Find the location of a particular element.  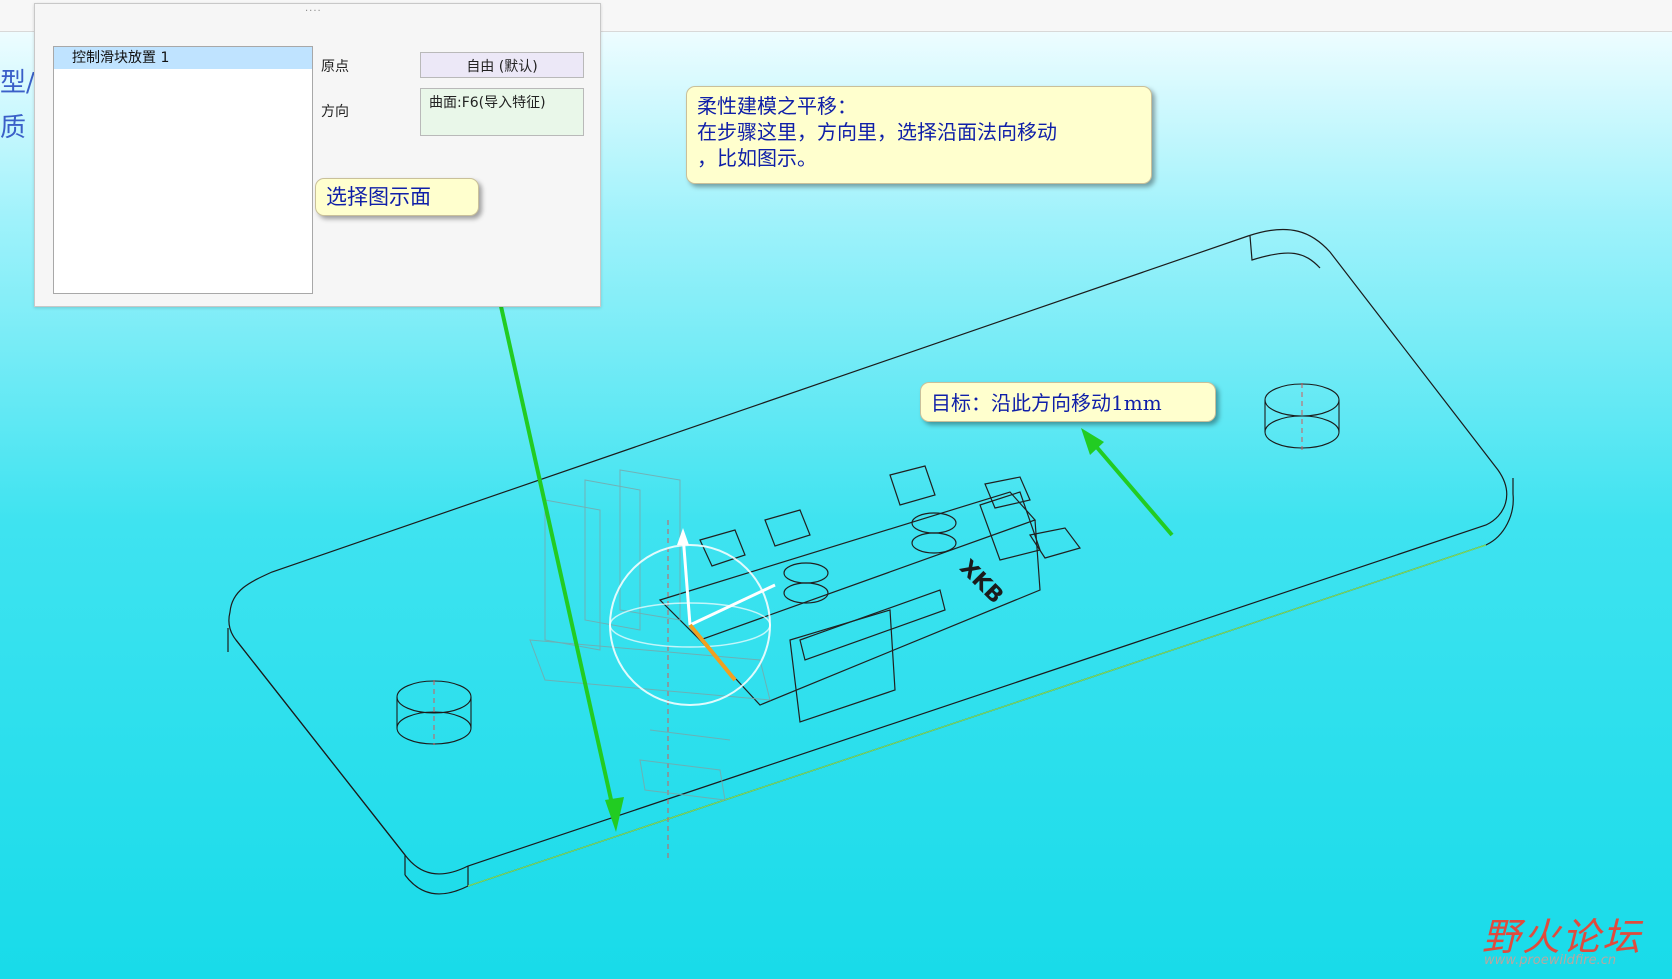

ghost-geometry is located at coordinates (650, 635).